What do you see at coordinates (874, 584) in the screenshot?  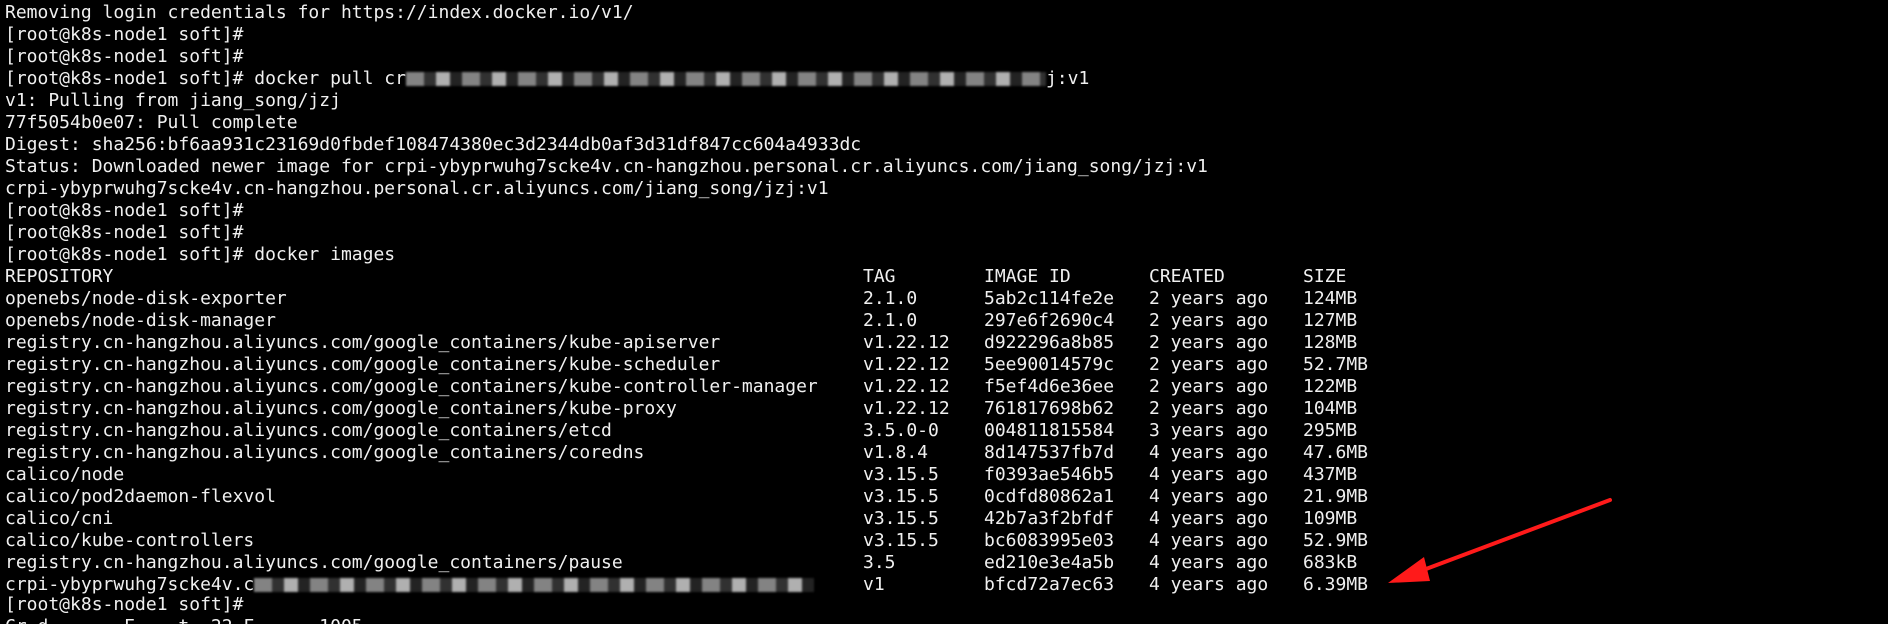 I see `cell-tag: v1` at bounding box center [874, 584].